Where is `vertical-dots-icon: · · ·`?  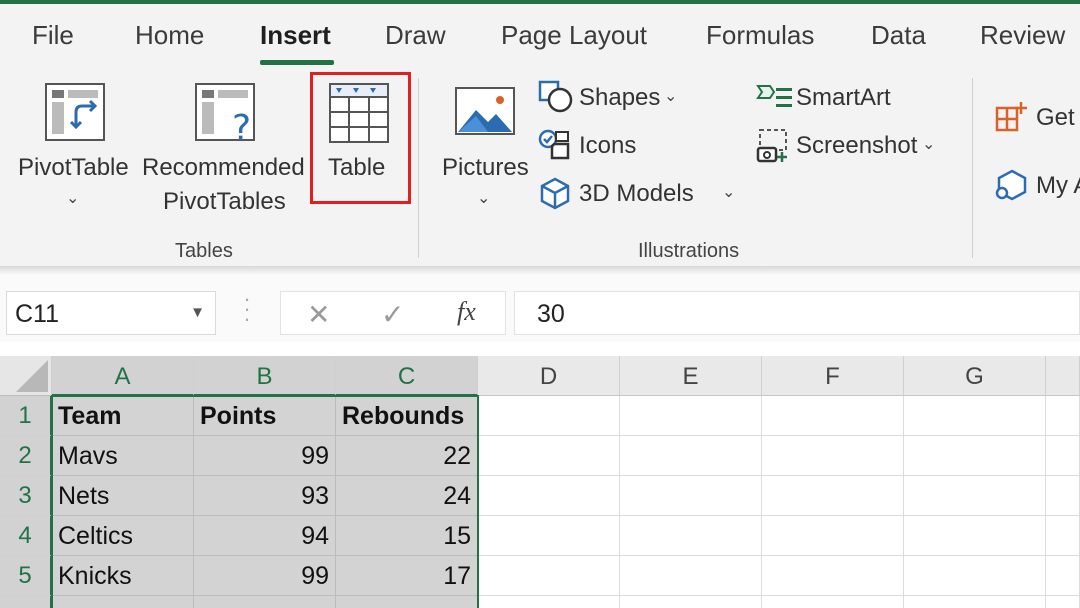 vertical-dots-icon: · · · is located at coordinates (247, 309).